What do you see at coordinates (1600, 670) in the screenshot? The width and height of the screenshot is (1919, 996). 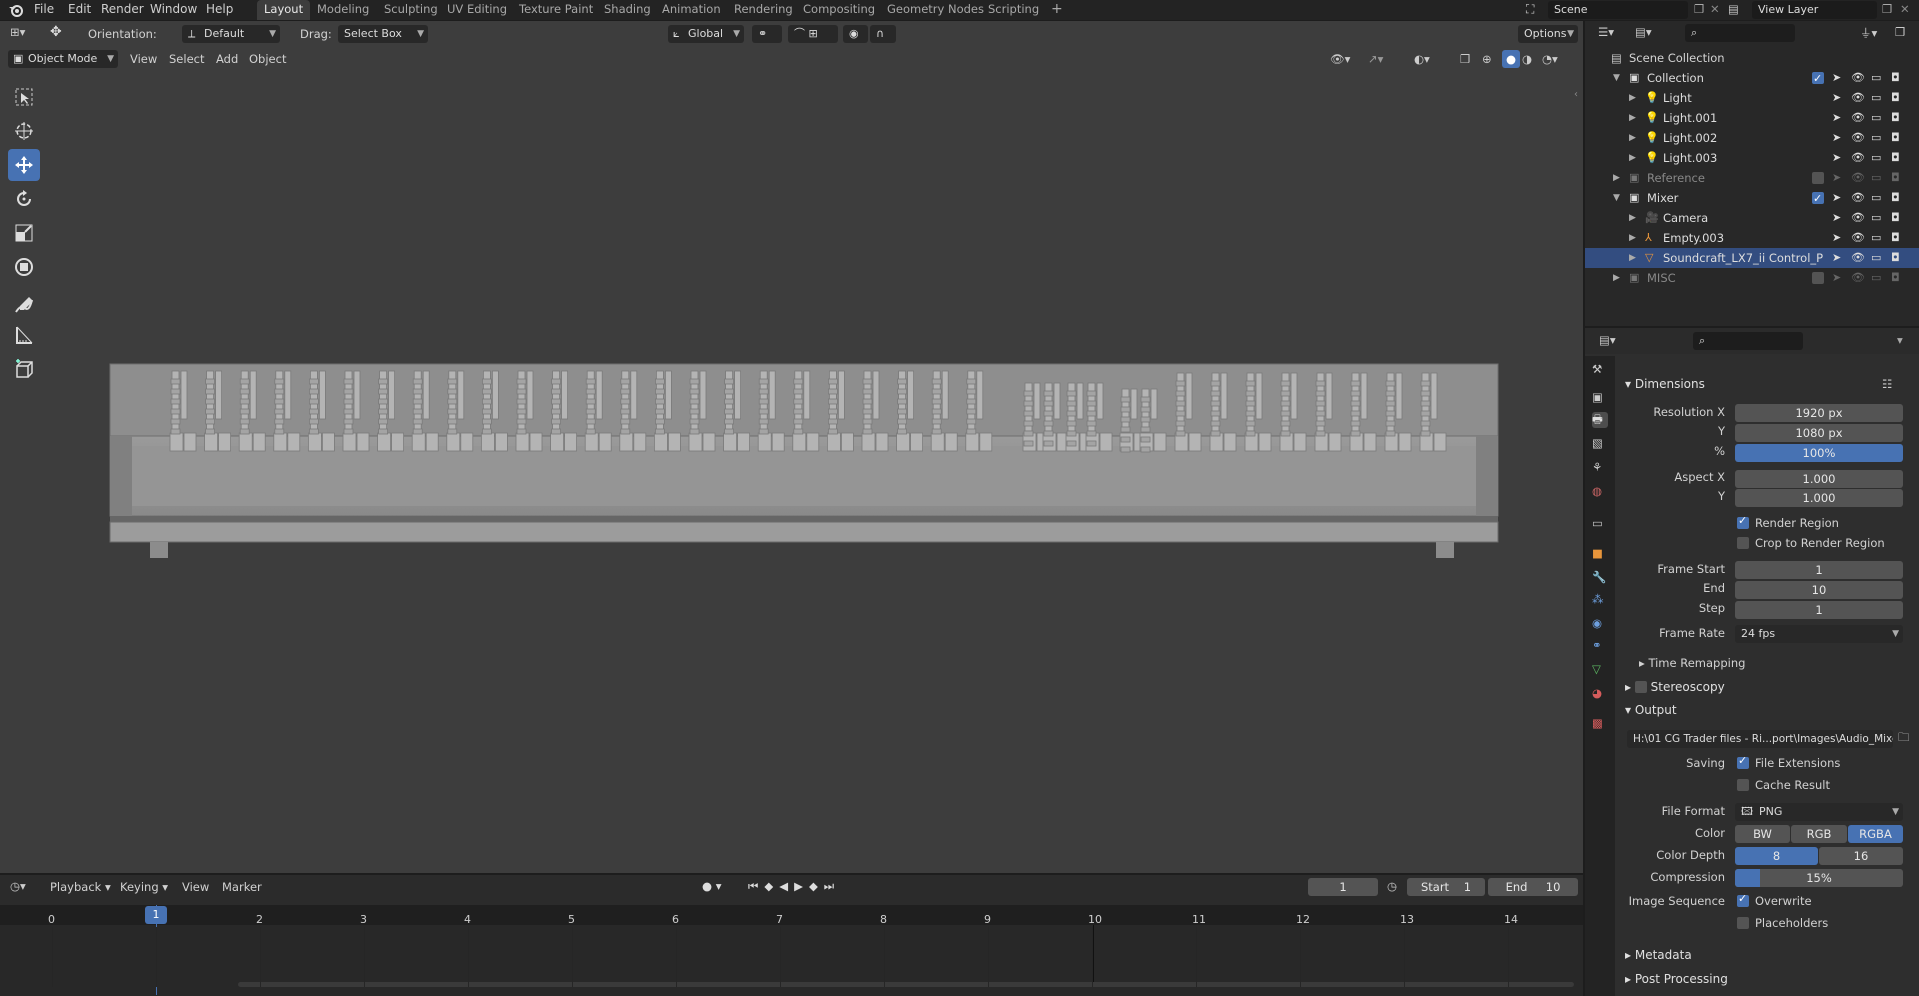 I see `data-tab-icon: ▽` at bounding box center [1600, 670].